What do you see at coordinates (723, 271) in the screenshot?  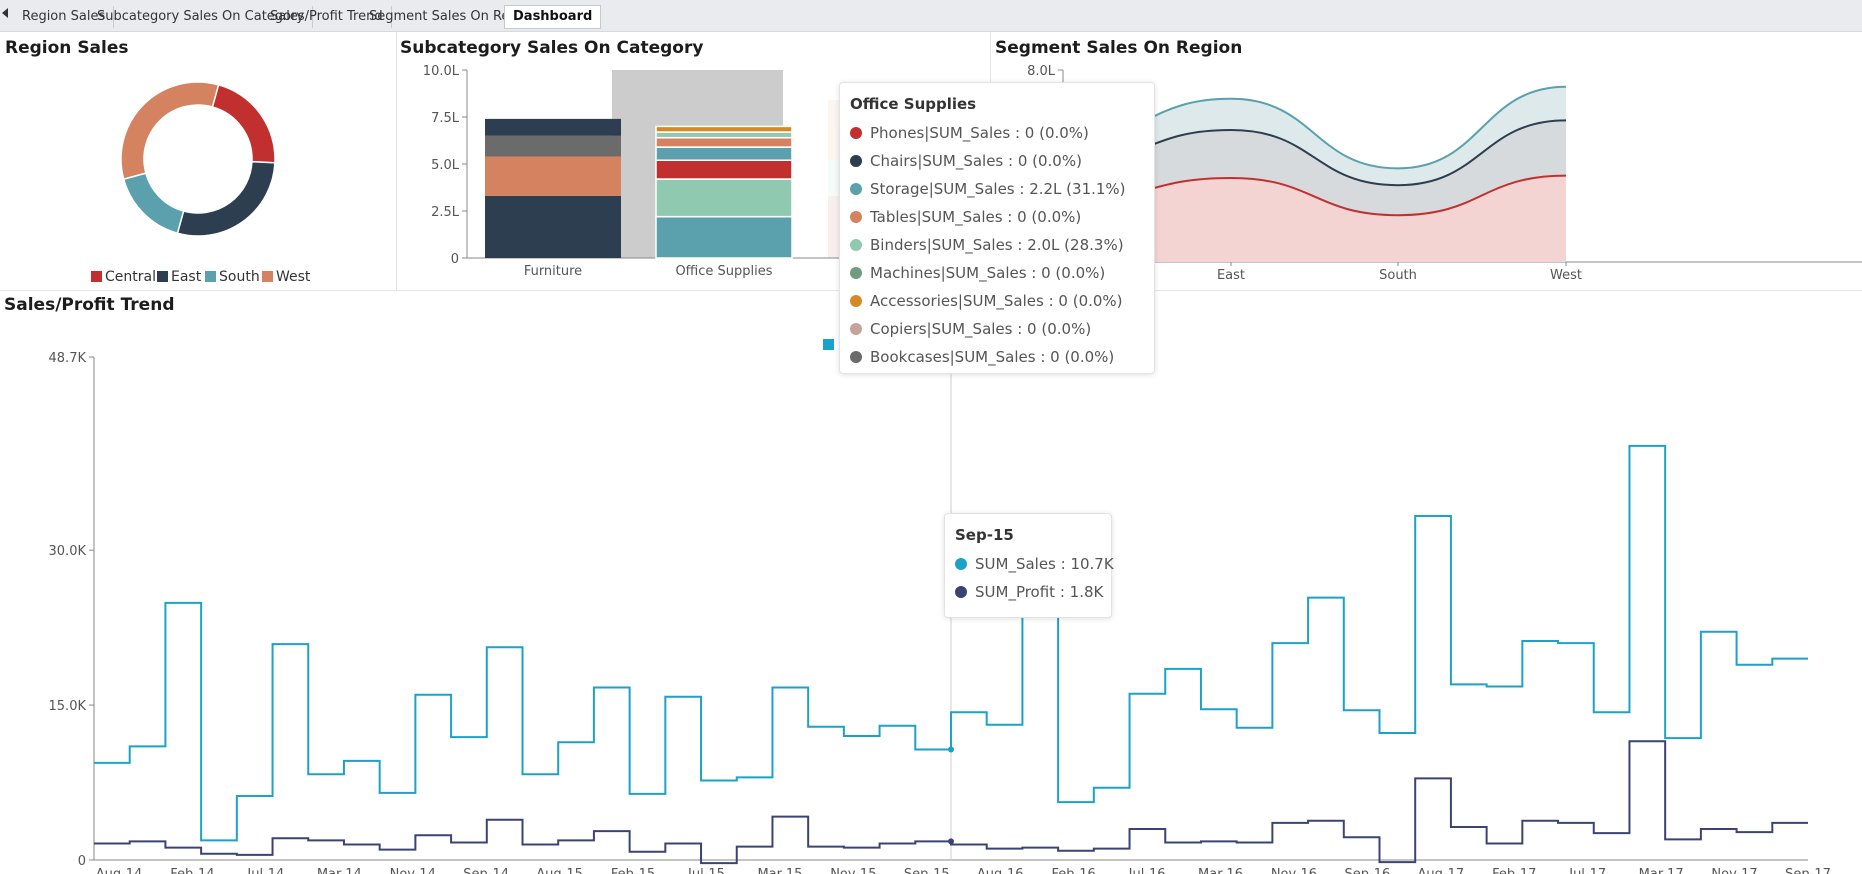 I see `x-tick-label: Office Supplies` at bounding box center [723, 271].